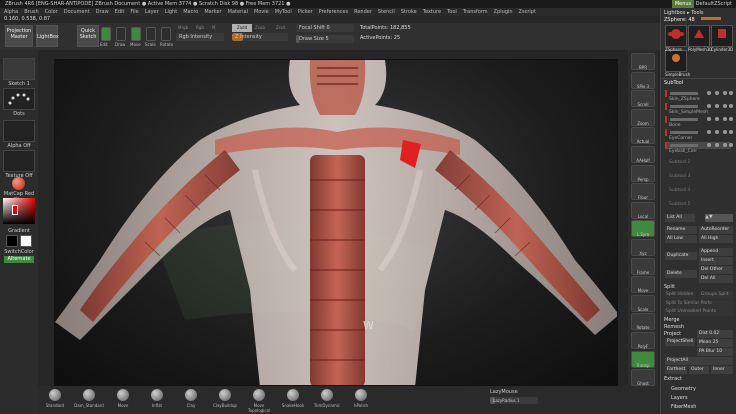 This screenshot has height=414, width=736. I want to click on brush-clay: Clay, so click(191, 398).